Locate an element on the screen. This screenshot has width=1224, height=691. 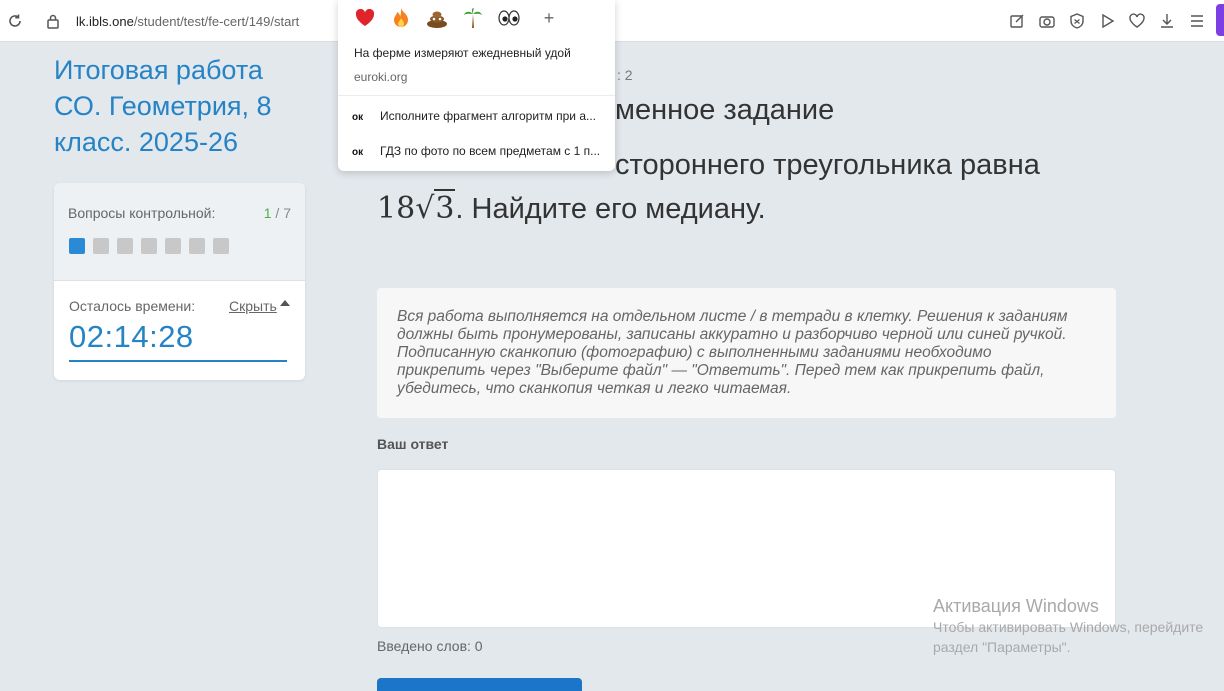
caret-up-icon is located at coordinates (285, 303).